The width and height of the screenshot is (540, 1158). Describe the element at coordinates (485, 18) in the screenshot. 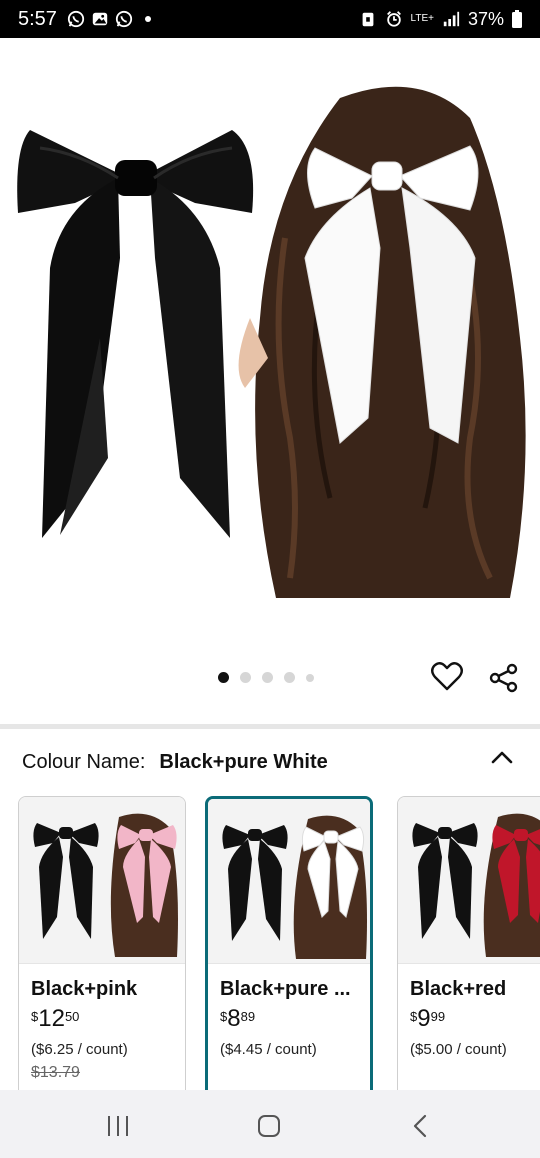

I see `battery-percent: 37%` at that location.